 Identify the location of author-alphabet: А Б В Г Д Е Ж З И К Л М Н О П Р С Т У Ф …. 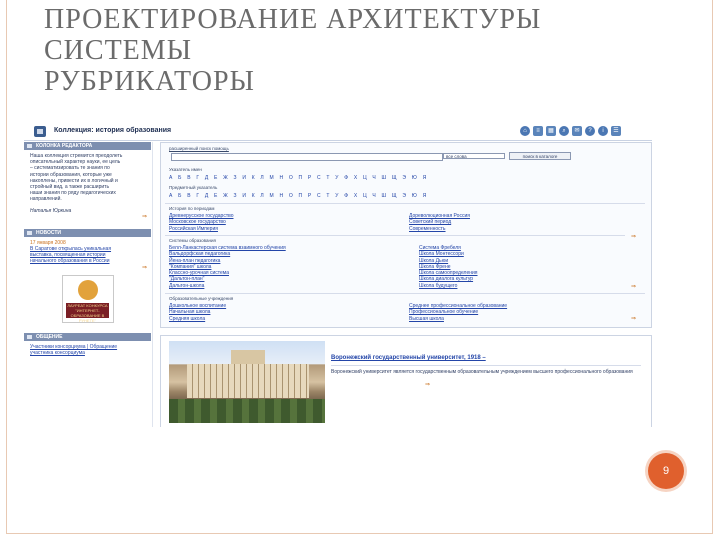
(298, 178).